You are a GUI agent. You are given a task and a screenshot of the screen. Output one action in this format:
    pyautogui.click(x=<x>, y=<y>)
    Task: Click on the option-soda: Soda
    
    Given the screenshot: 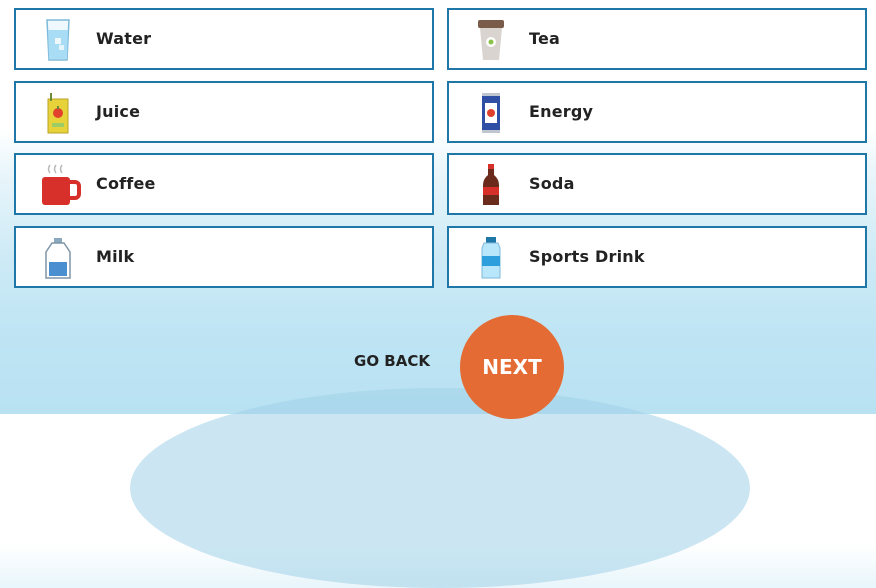 What is the action you would take?
    pyautogui.click(x=657, y=184)
    